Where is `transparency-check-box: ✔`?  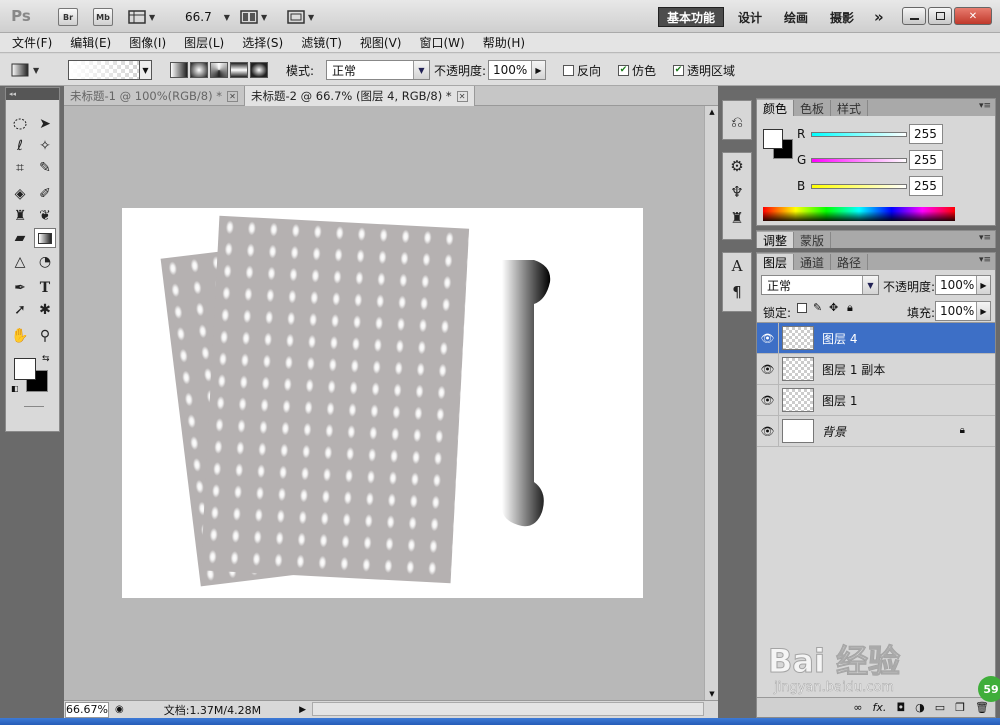 transparency-check-box: ✔ is located at coordinates (678, 70).